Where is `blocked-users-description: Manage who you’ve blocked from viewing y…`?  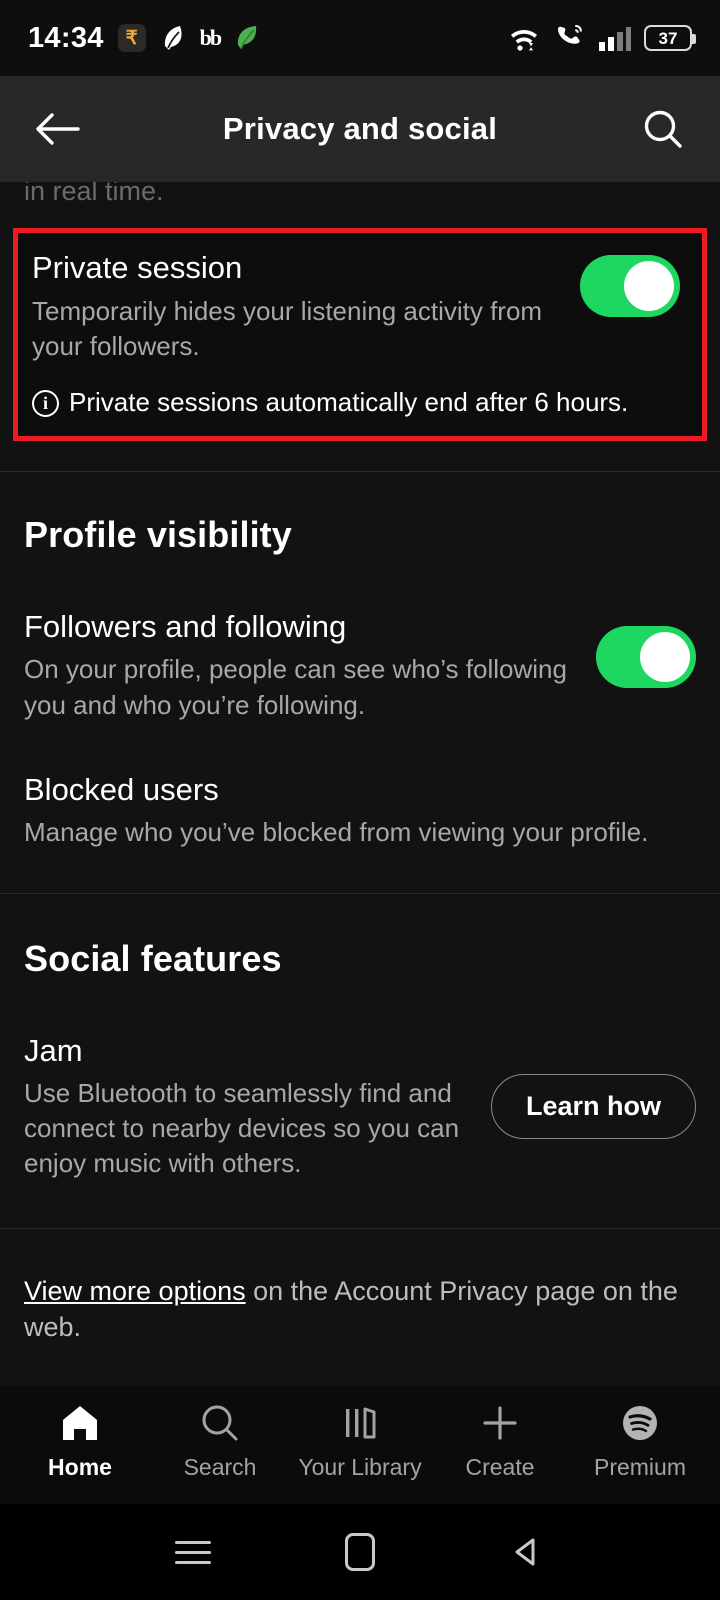
blocked-users-description: Manage who you’ve blocked from viewing y… is located at coordinates (336, 832).